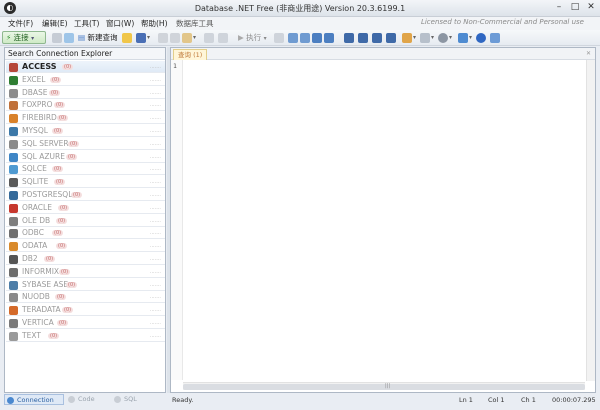 This screenshot has height=410, width=600. What do you see at coordinates (85, 67) in the screenshot?
I see `sidebar-item-access: ACCESS (0) ·······` at bounding box center [85, 67].